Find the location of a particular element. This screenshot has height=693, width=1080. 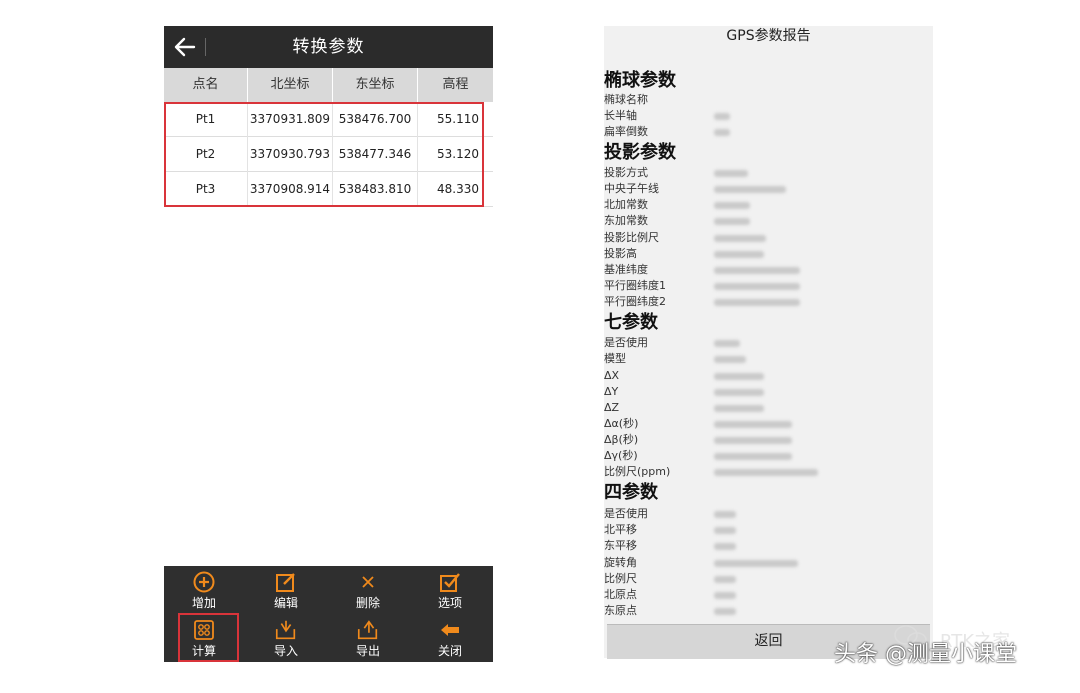

report-label: Δβ(秒) is located at coordinates (621, 439).